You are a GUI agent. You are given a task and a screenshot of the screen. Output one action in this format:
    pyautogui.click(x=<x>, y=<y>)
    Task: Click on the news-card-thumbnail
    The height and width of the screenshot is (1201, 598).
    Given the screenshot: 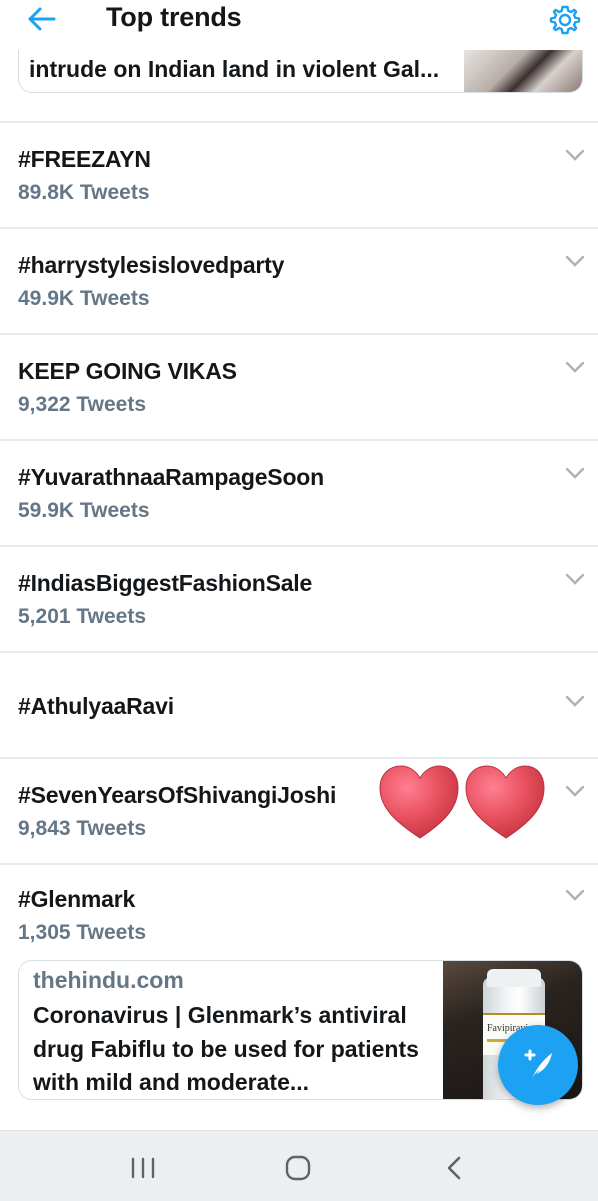 What is the action you would take?
    pyautogui.click(x=523, y=71)
    